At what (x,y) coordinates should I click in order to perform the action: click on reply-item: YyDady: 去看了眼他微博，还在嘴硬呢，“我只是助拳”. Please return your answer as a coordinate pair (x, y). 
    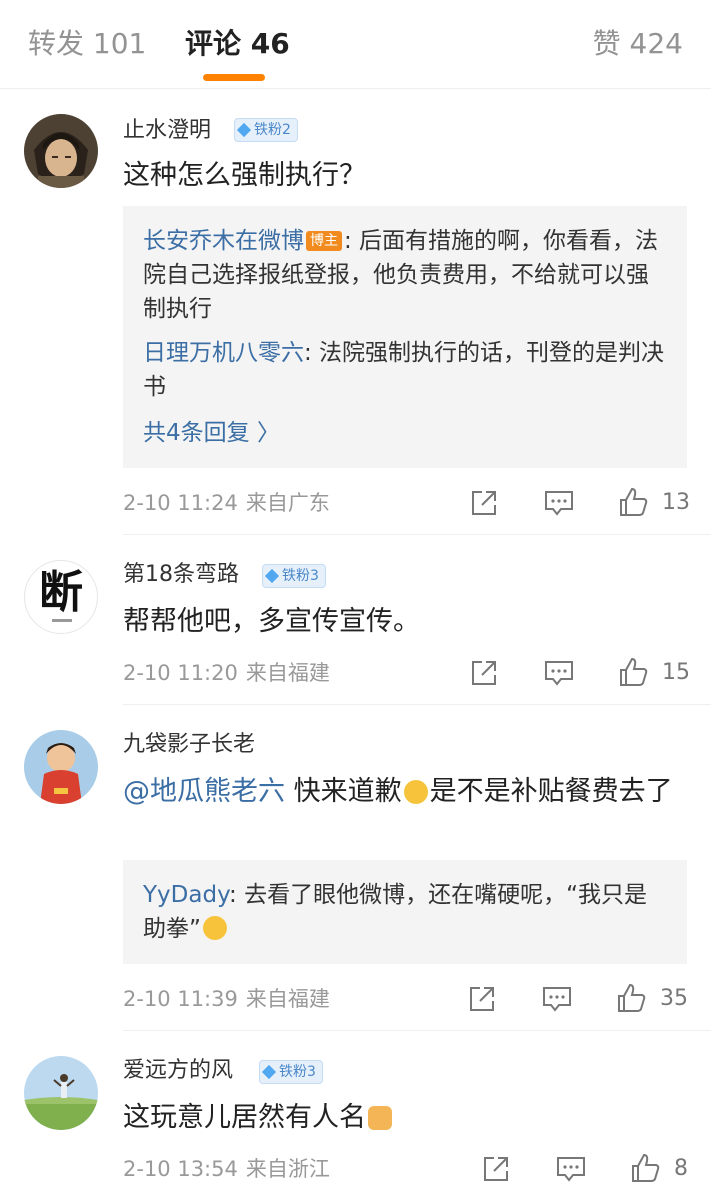
    Looking at the image, I should click on (404, 912).